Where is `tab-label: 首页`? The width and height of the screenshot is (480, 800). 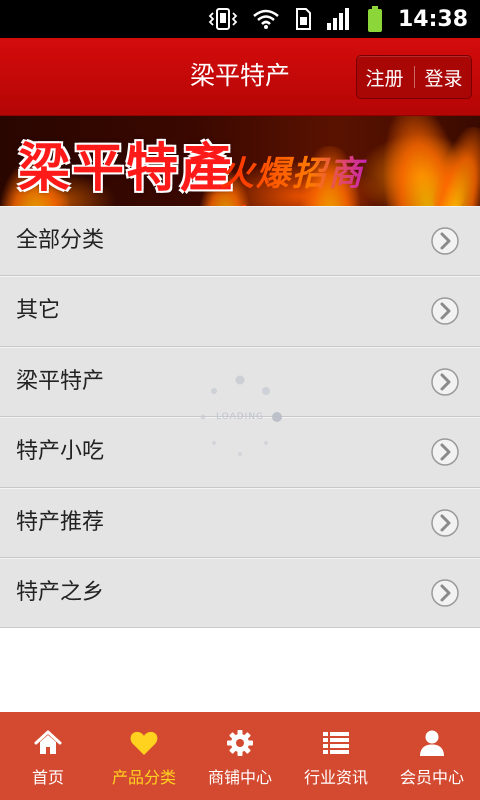 tab-label: 首页 is located at coordinates (47, 777).